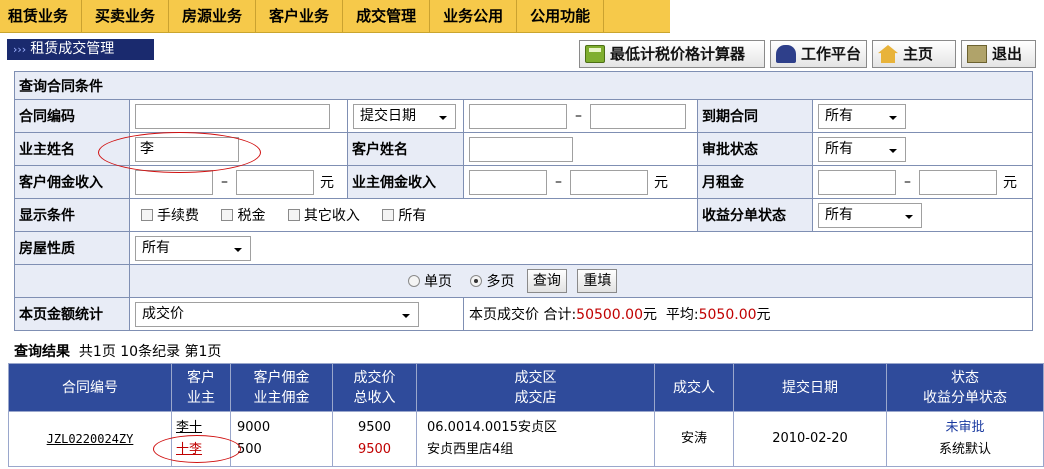  I want to click on menu-item-customer: 客户业务, so click(300, 16).